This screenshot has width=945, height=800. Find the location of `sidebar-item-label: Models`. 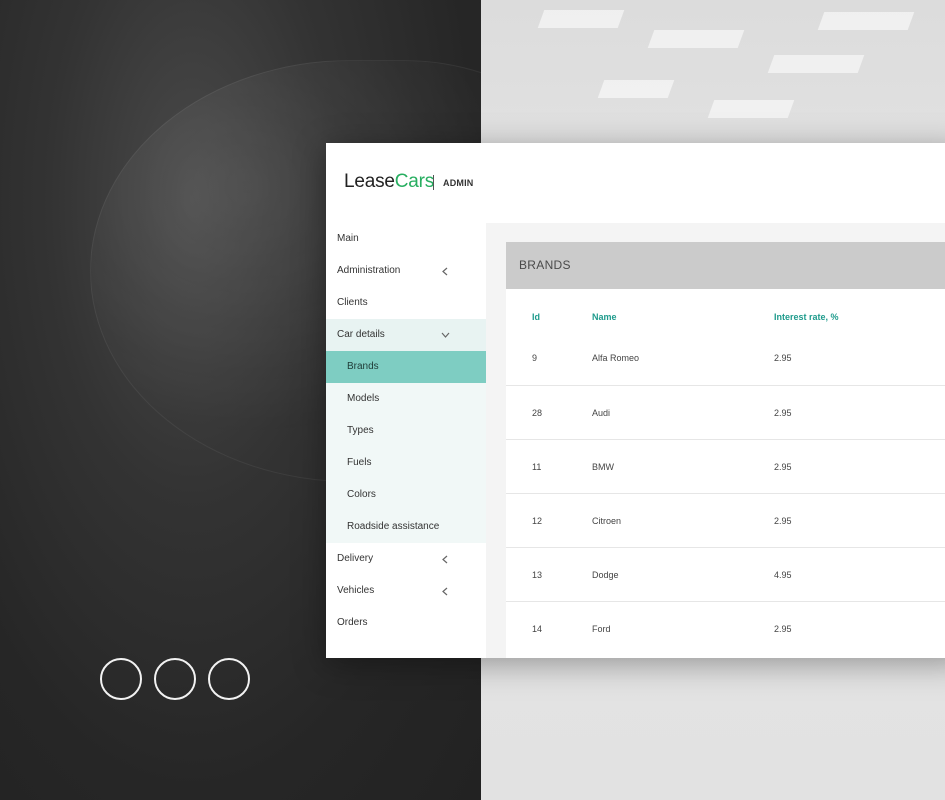

sidebar-item-label: Models is located at coordinates (363, 398).